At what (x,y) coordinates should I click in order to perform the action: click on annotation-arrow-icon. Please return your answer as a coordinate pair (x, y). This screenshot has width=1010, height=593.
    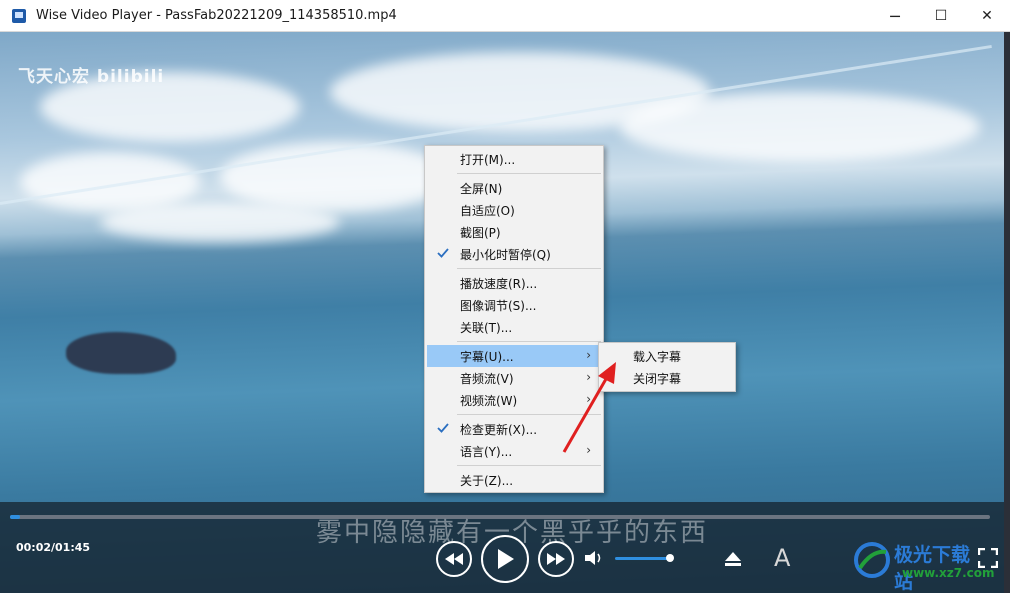
    Looking at the image, I should click on (589, 407).